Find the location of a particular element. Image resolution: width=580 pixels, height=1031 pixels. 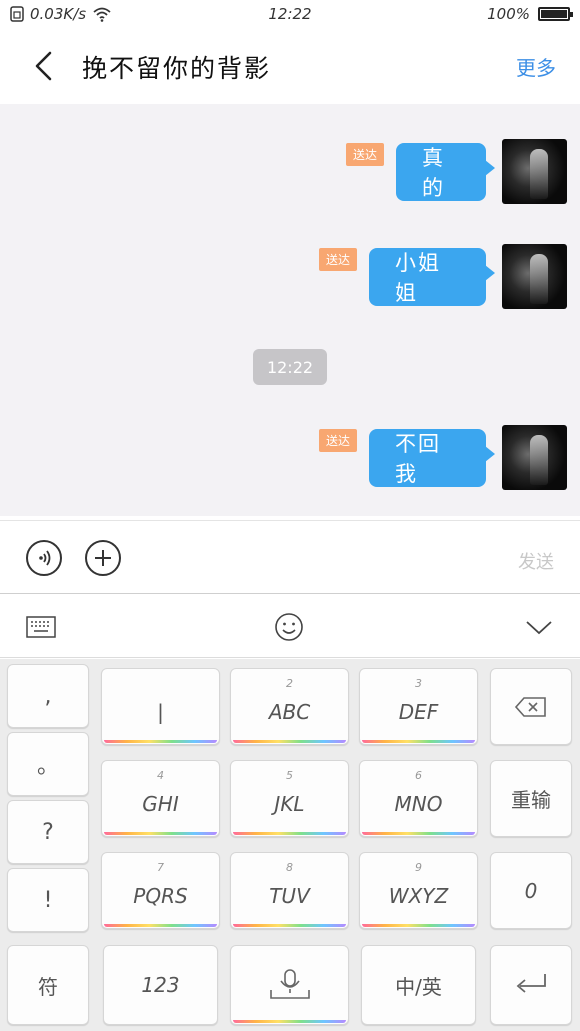

key-number: 3 is located at coordinates (418, 683).